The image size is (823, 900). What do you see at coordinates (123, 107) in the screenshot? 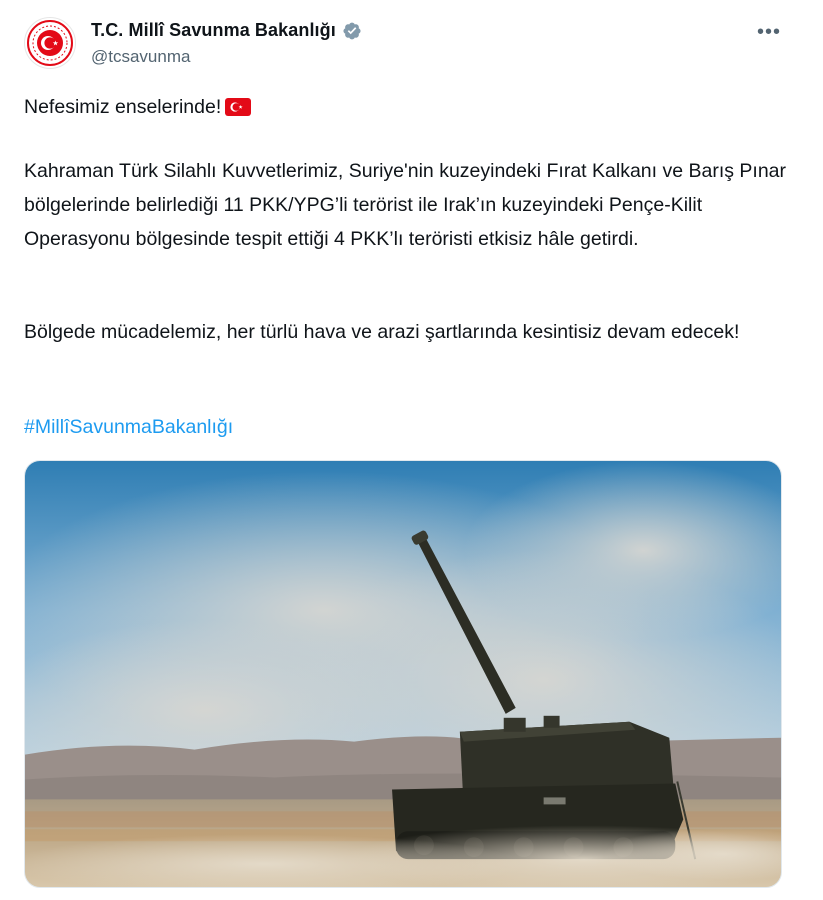
I see `tweet-text-headline: Nefesimiz enselerinde!` at bounding box center [123, 107].